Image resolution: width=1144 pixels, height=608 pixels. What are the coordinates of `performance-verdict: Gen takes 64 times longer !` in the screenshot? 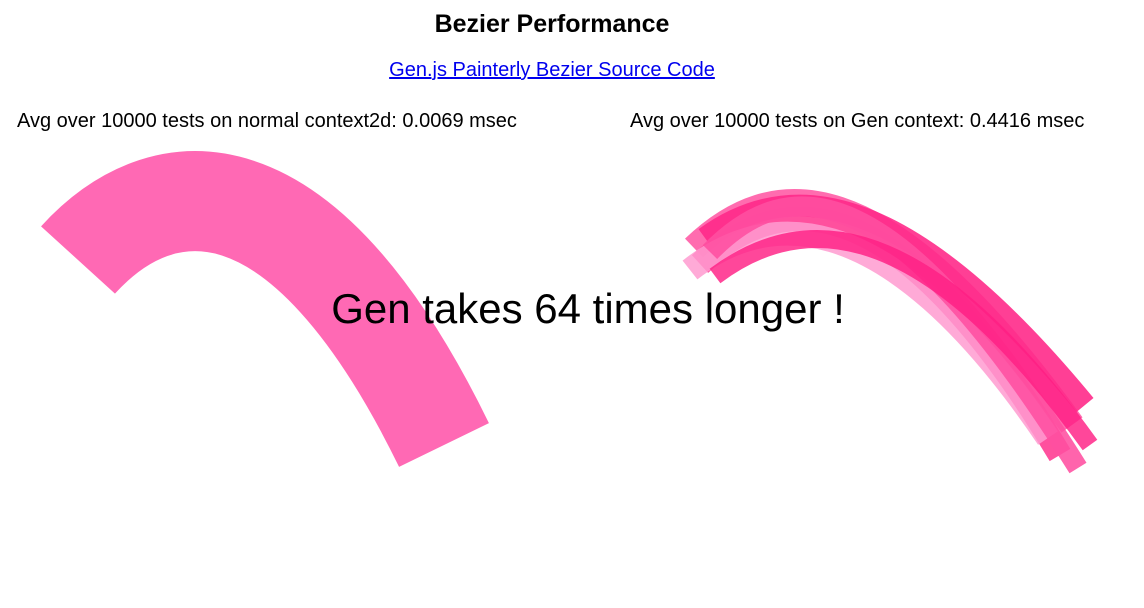 It's located at (588, 308).